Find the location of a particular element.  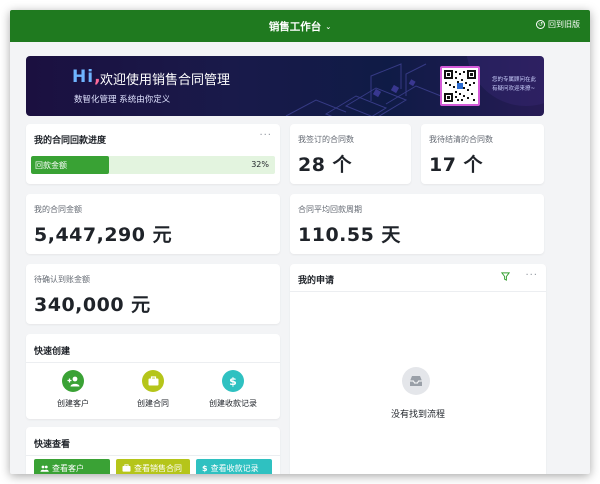

chevron-down-icon: ⌄ is located at coordinates (328, 26).